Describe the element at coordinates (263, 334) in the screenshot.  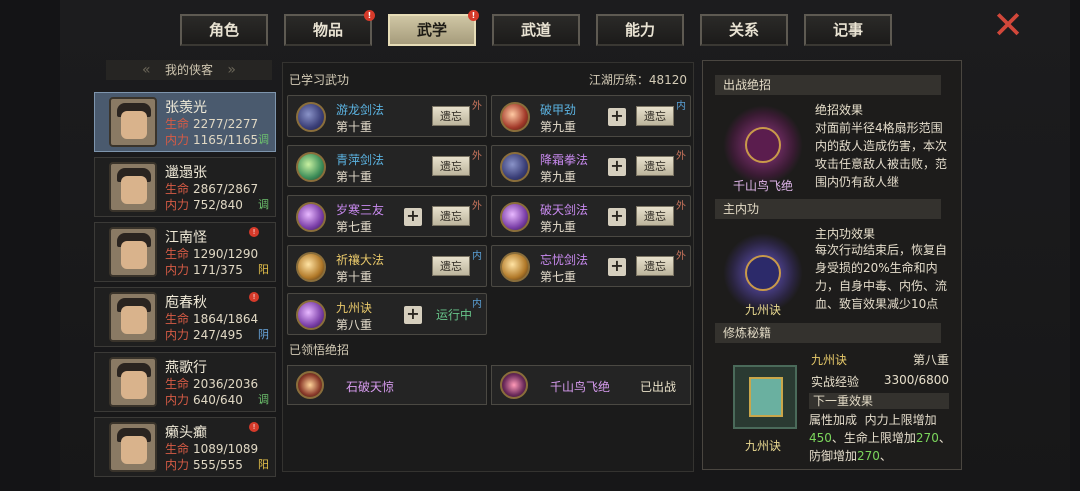
I see `hero-tag: 阴` at that location.